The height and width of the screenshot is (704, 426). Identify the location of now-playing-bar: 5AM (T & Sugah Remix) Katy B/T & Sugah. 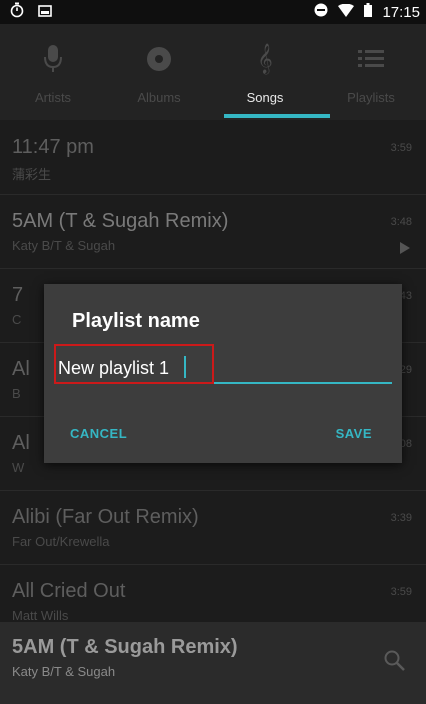
(213, 663).